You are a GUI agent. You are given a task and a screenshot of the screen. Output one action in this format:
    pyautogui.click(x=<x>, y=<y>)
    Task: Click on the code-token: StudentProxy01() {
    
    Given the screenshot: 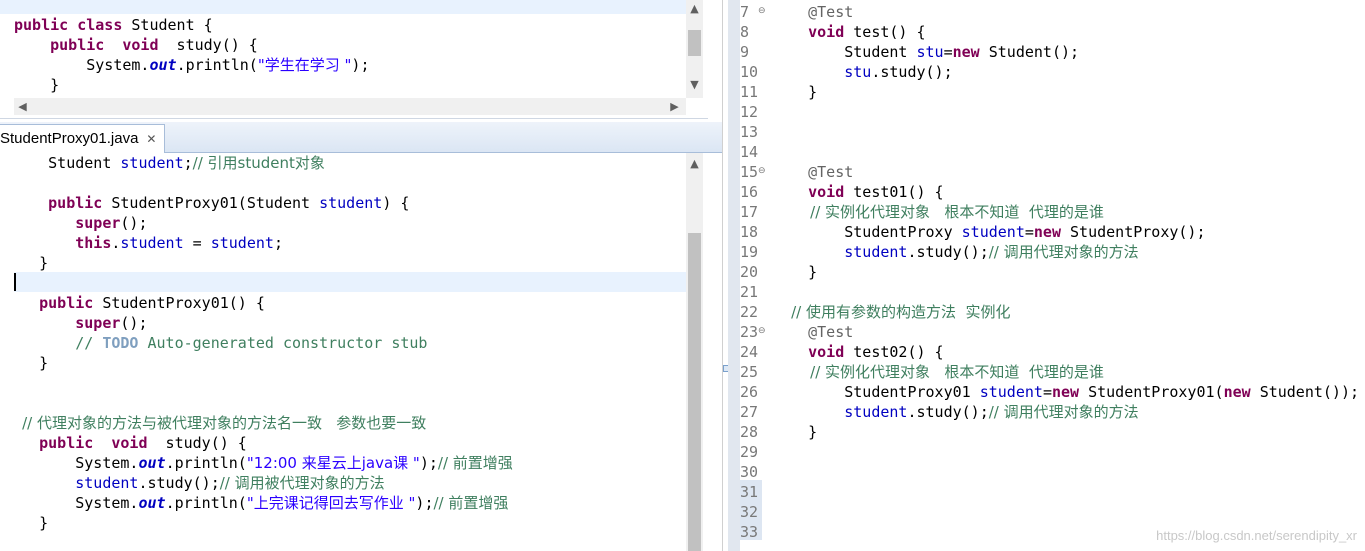 What is the action you would take?
    pyautogui.click(x=183, y=303)
    